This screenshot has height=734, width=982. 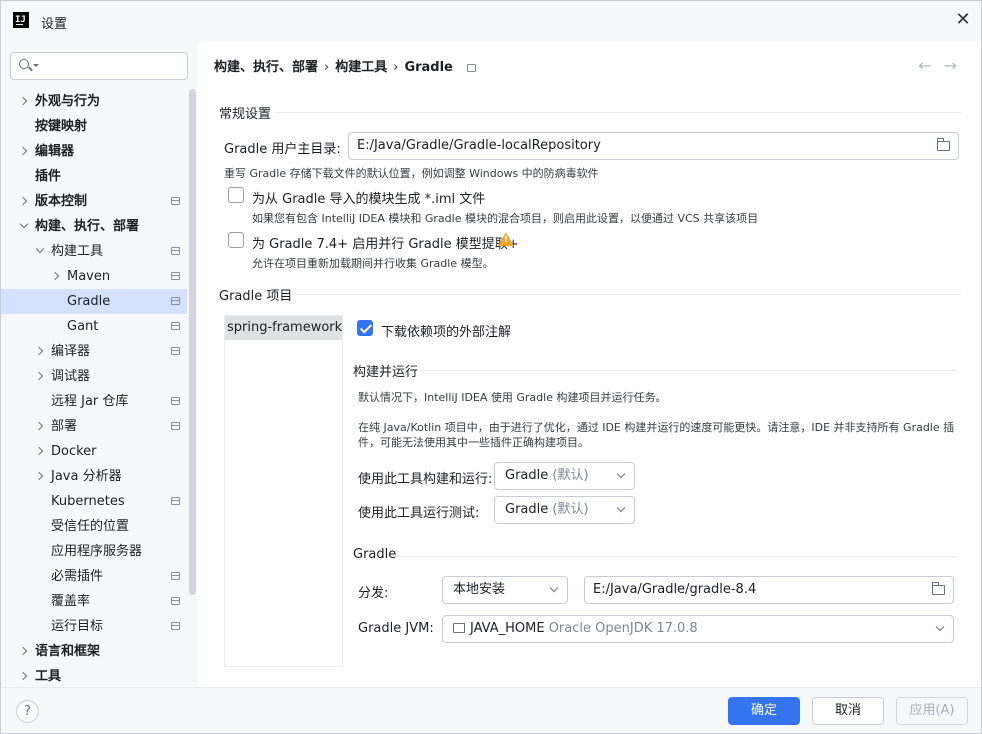 I want to click on sidebar-item: 运行目标, so click(x=94, y=626).